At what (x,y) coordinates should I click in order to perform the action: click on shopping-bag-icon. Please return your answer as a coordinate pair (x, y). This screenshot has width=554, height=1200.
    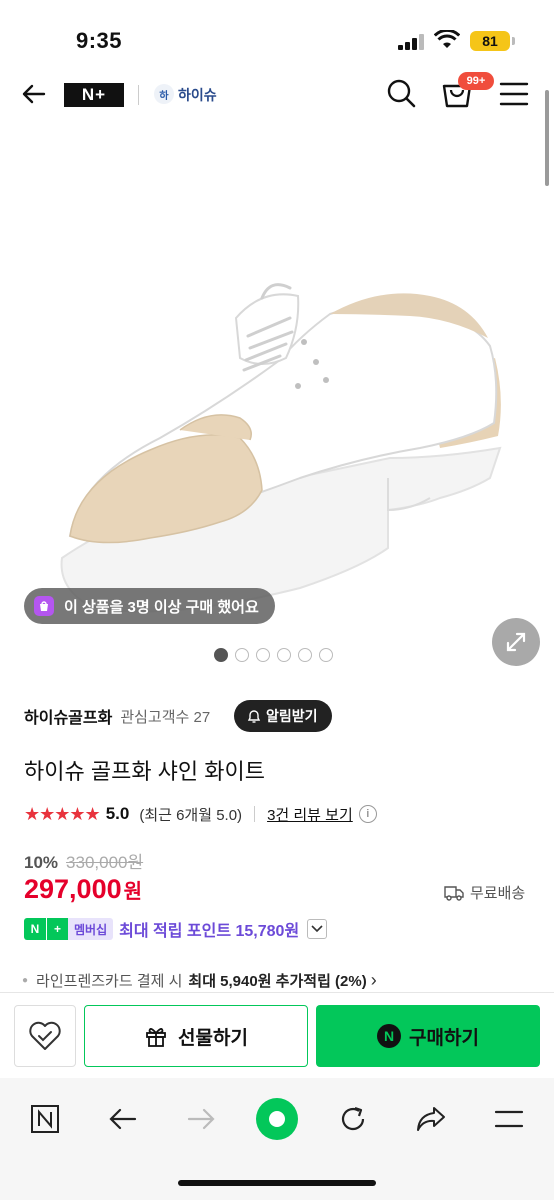
    Looking at the image, I should click on (44, 606).